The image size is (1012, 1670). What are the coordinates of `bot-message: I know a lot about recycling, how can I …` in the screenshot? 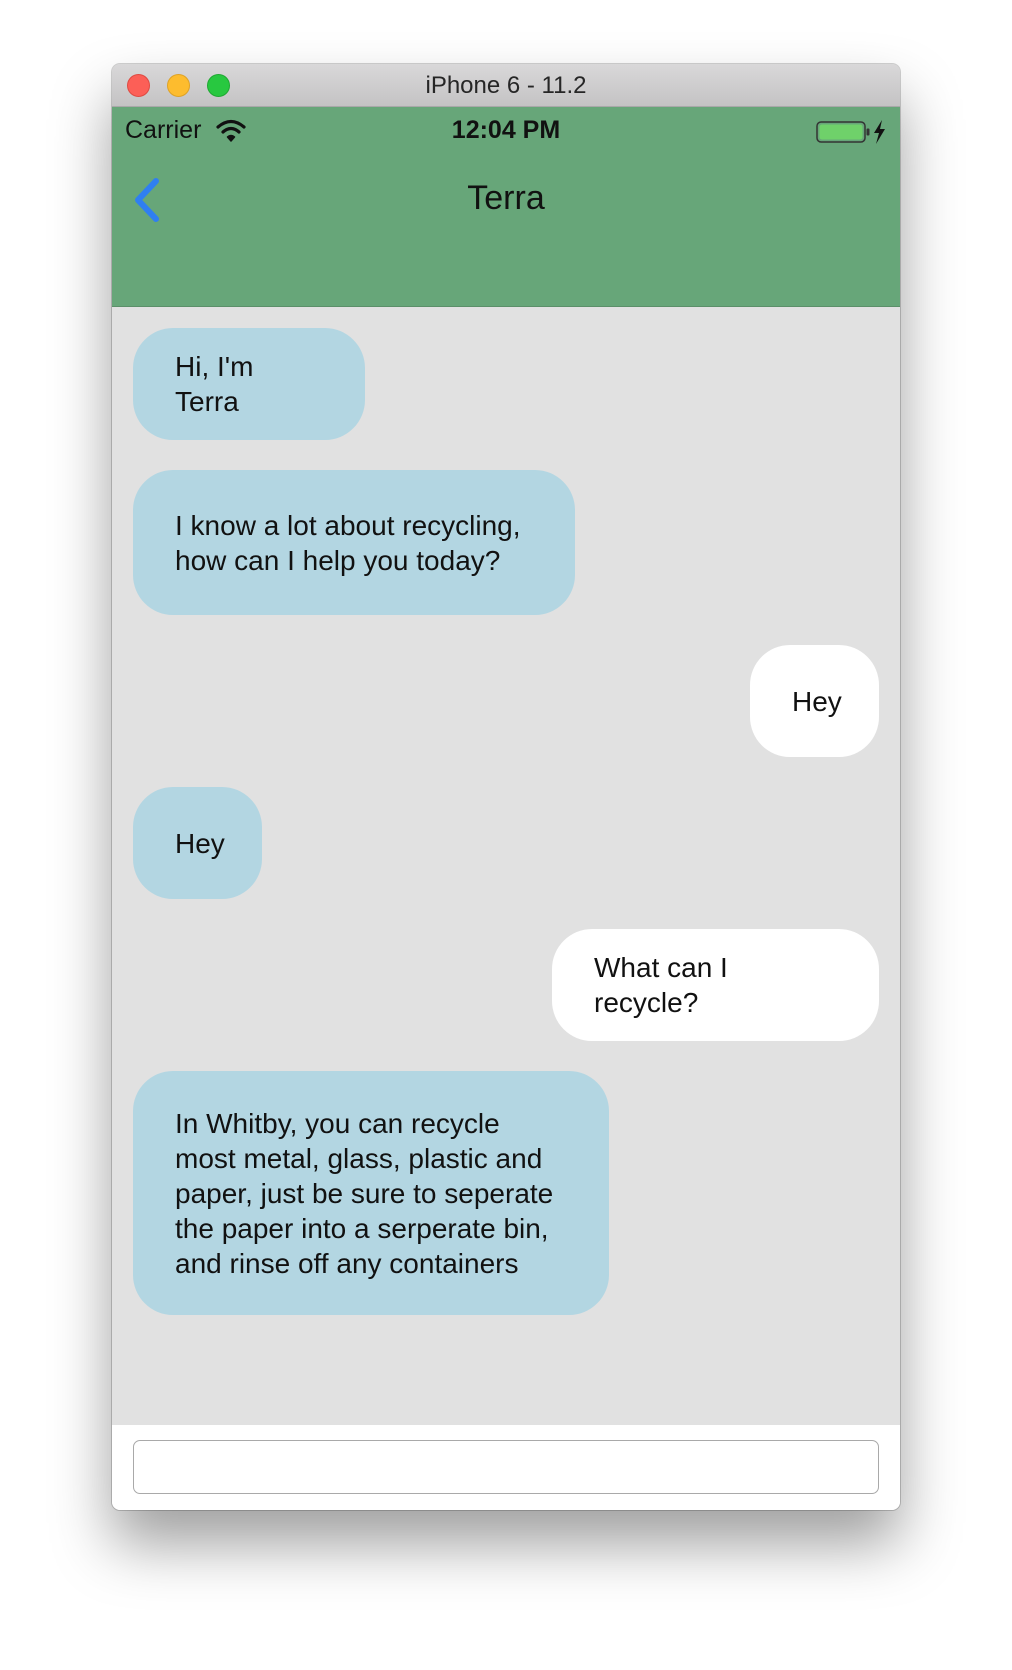 It's located at (354, 542).